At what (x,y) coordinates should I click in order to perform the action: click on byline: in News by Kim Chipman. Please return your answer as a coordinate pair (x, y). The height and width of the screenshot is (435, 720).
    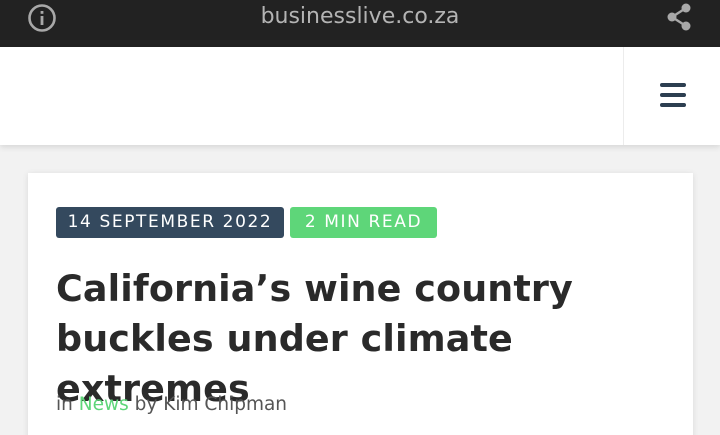
    Looking at the image, I should click on (171, 405).